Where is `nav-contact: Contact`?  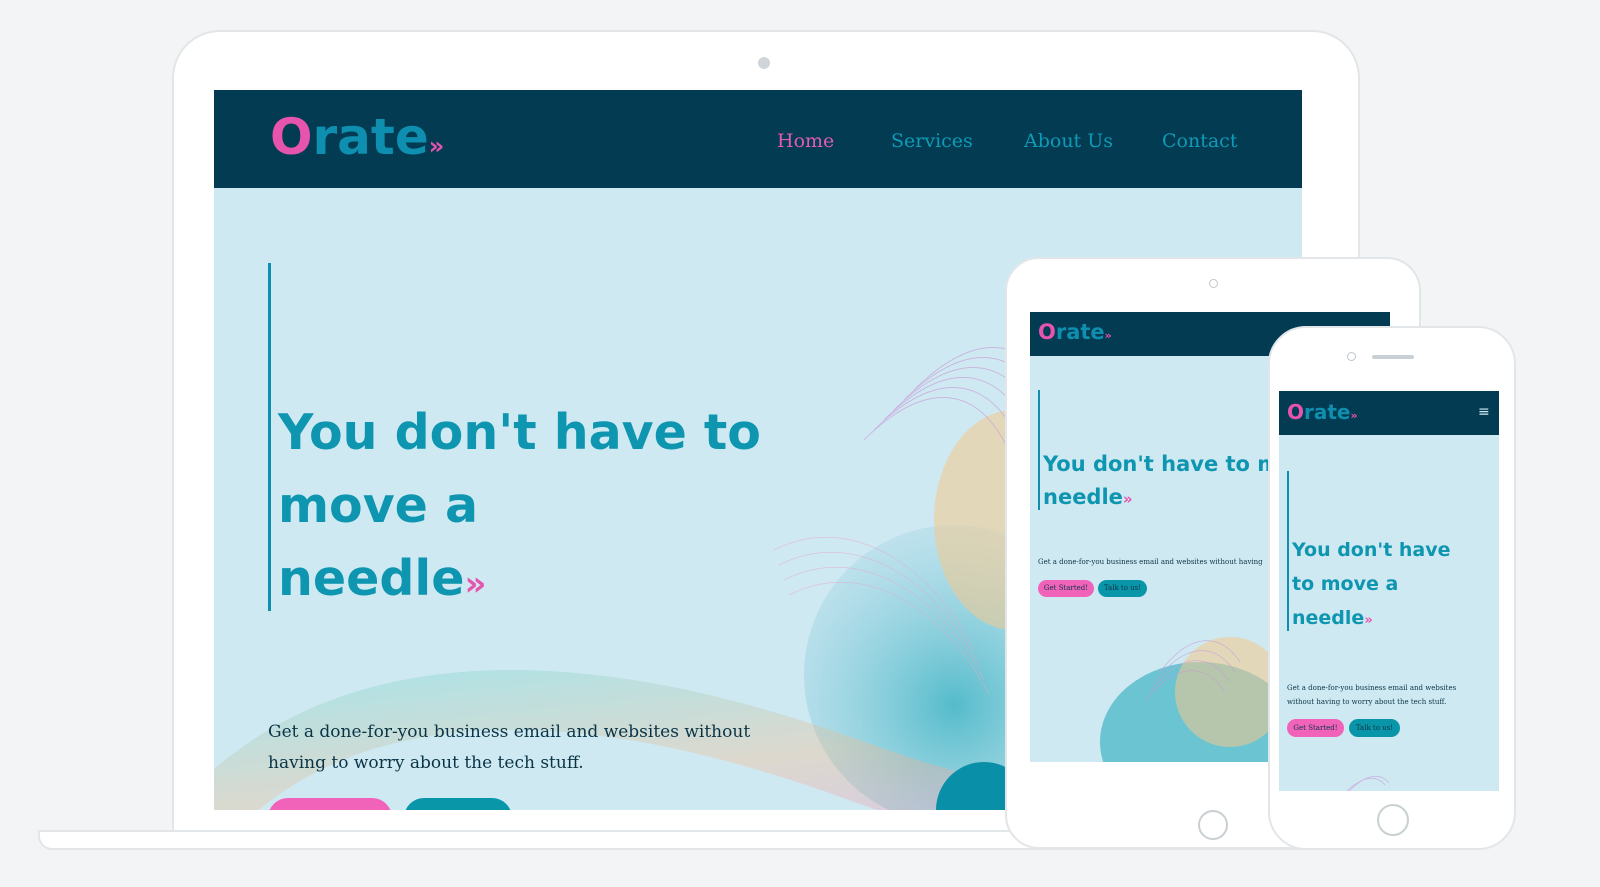
nav-contact: Contact is located at coordinates (1199, 141).